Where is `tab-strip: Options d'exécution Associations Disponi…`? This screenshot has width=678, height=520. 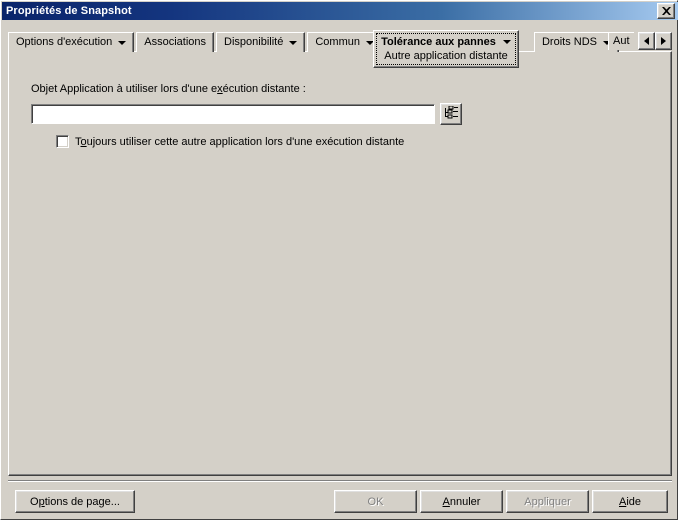
tab-strip: Options d'exécution Associations Disponi… is located at coordinates (340, 41).